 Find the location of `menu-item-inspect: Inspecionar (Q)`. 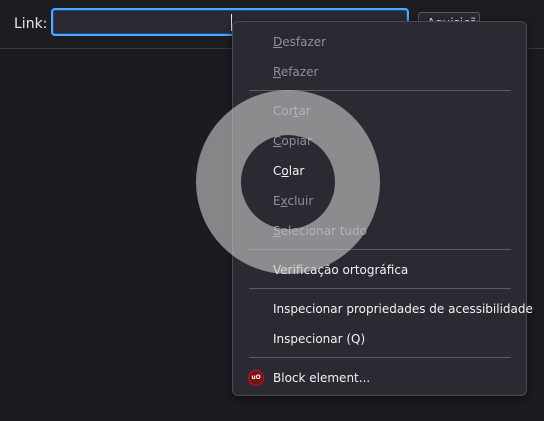

menu-item-inspect: Inspecionar (Q) is located at coordinates (319, 339).